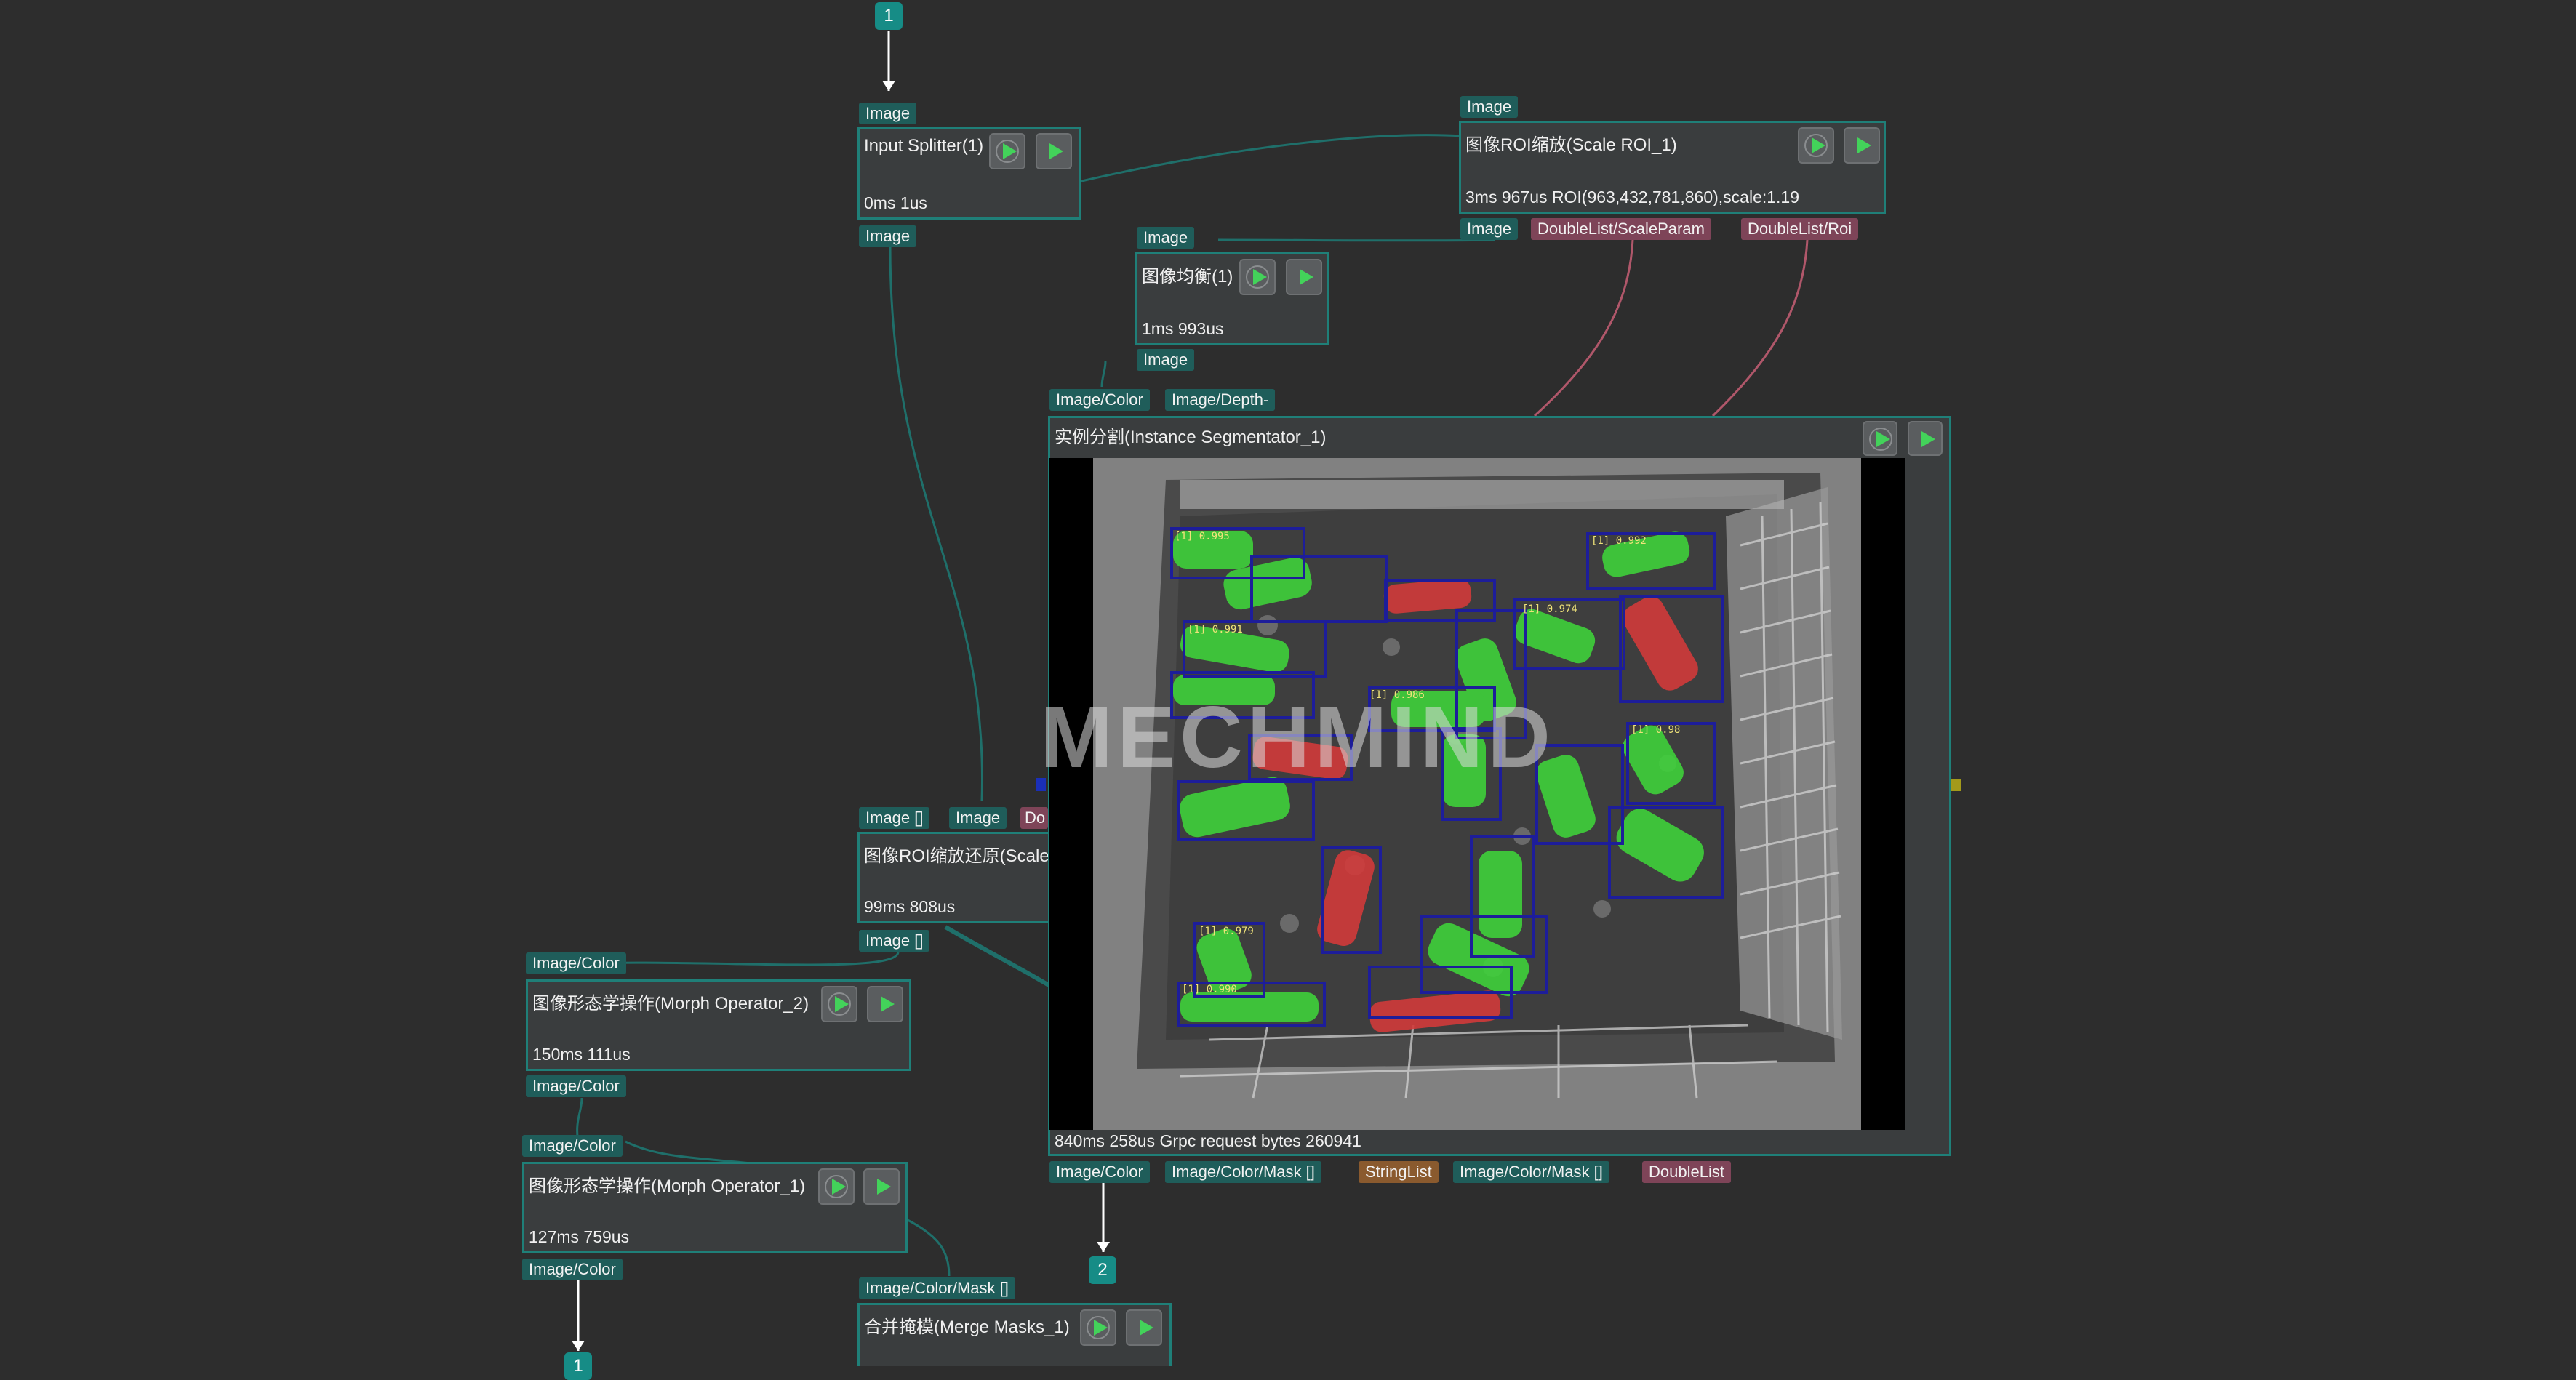 This screenshot has width=2576, height=1380. What do you see at coordinates (1102, 1270) in the screenshot?
I see `flow-output-badge: 2` at bounding box center [1102, 1270].